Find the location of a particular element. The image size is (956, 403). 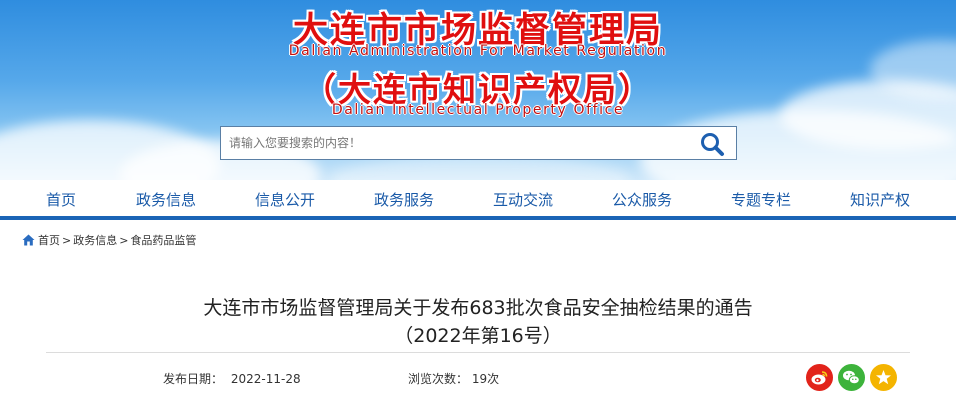

home-icon is located at coordinates (28, 240).